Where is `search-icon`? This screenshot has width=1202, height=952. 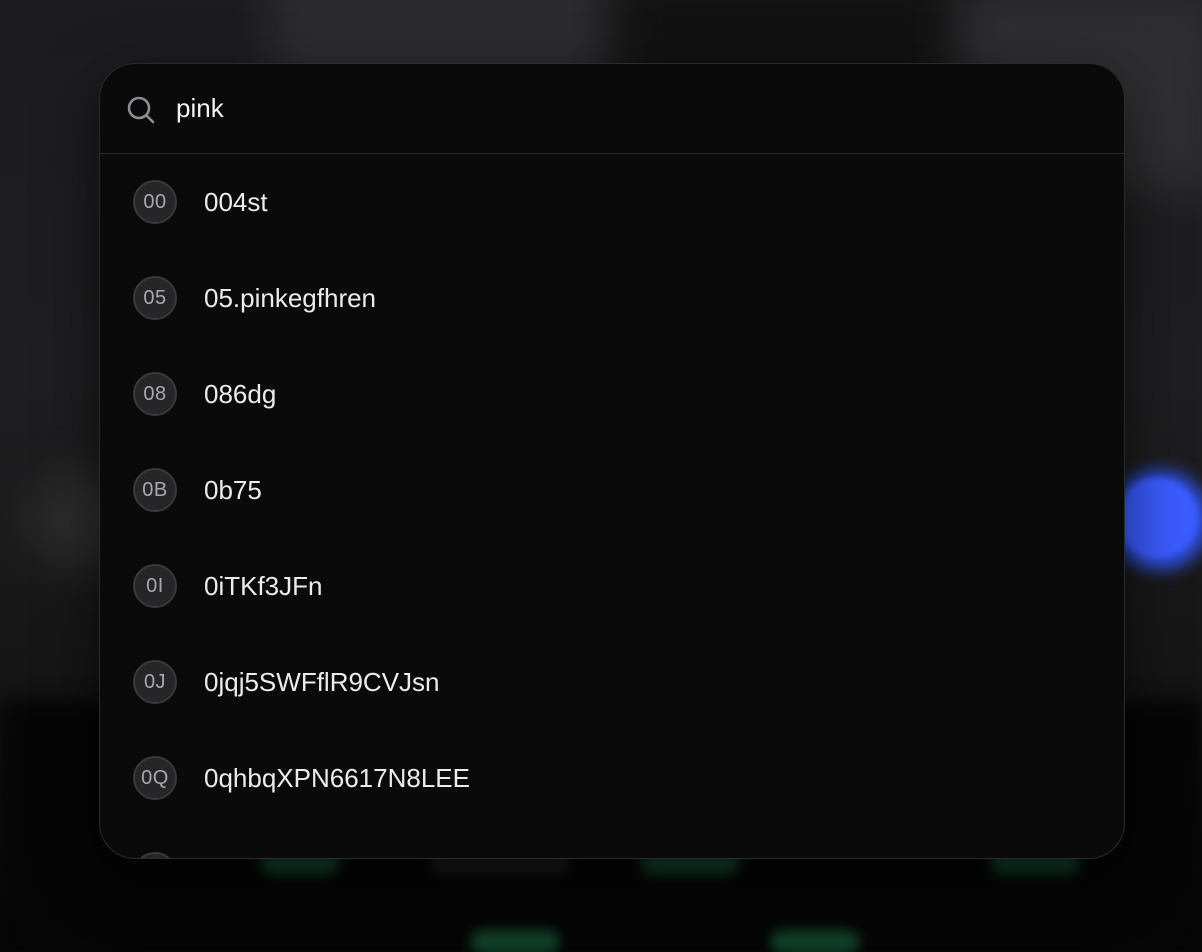 search-icon is located at coordinates (141, 110).